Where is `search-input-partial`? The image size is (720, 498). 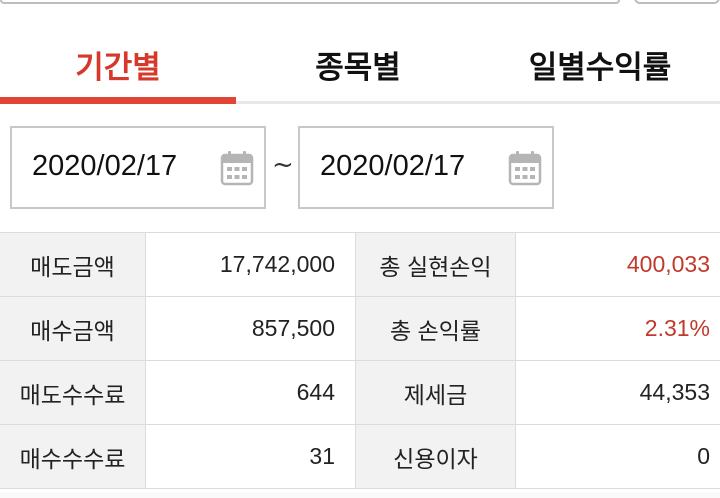
search-input-partial is located at coordinates (310, 2).